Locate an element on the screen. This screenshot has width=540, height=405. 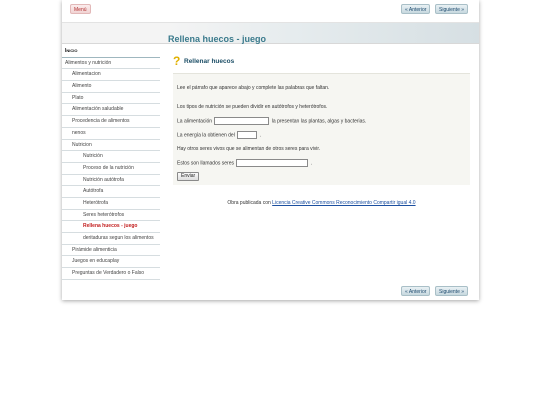
activity-title: Rellenar huecos is located at coordinates (209, 61).